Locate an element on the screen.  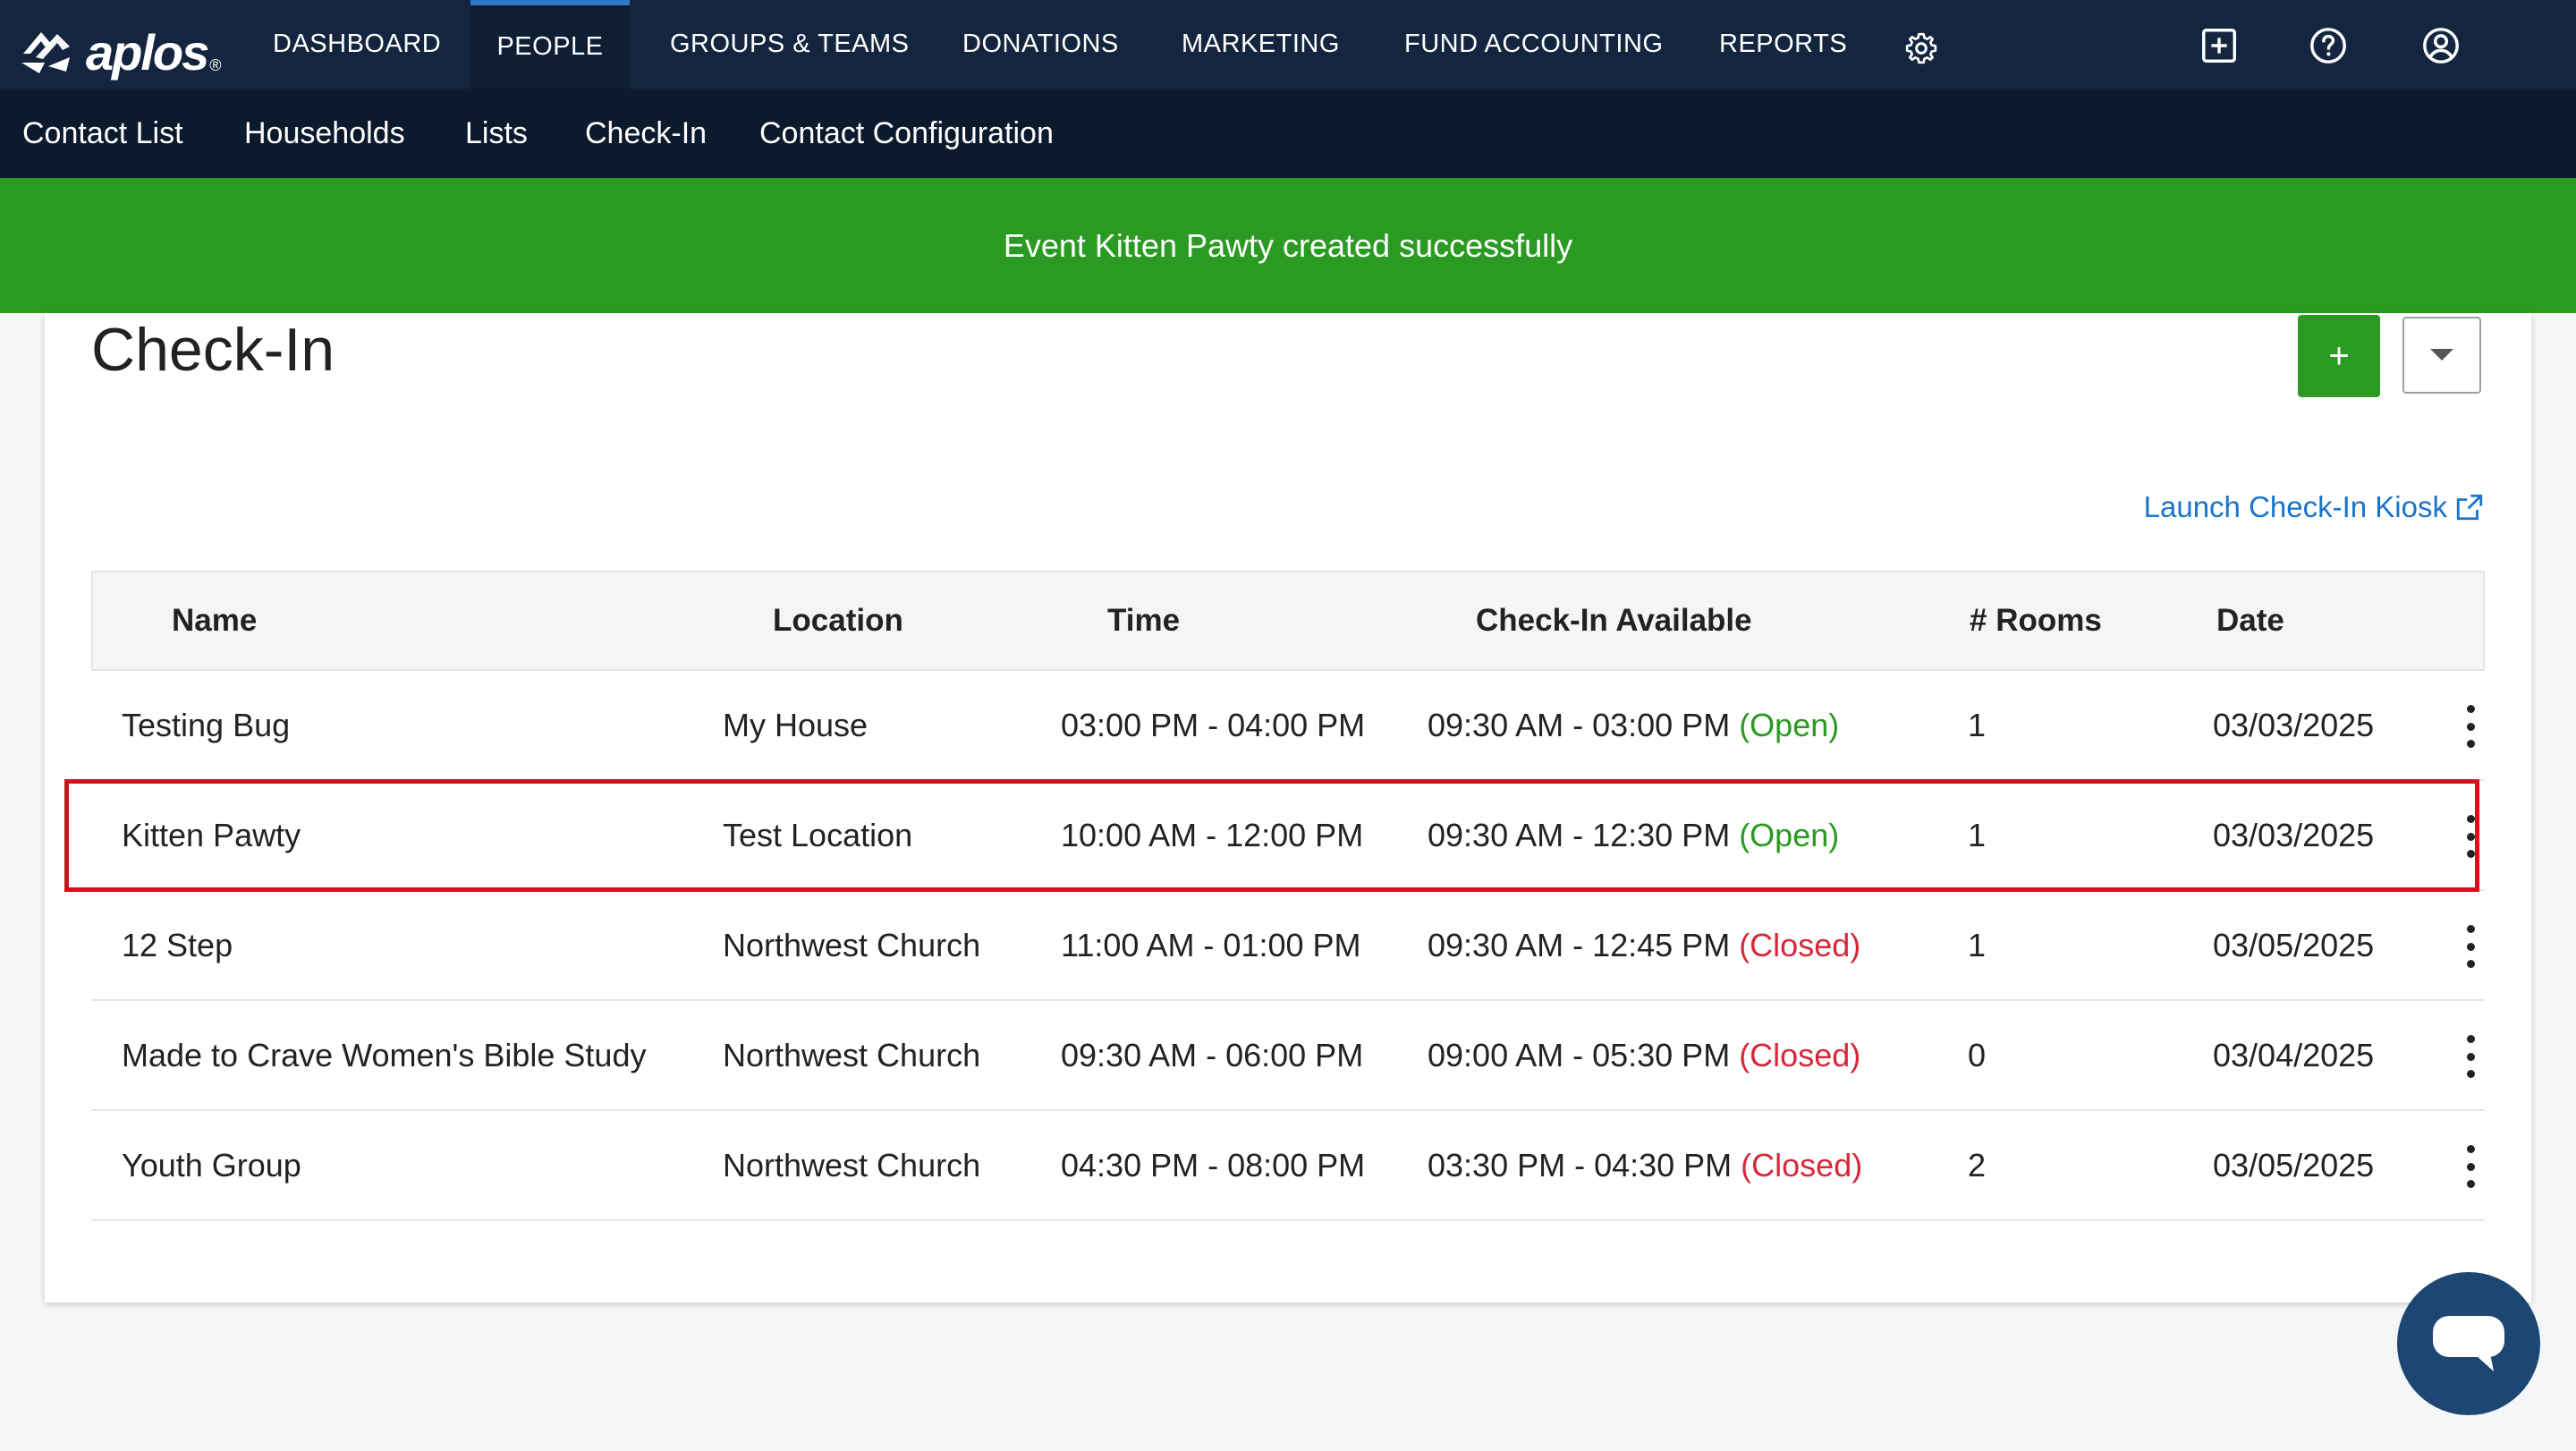
aplos-logo-icon is located at coordinates (45, 52).